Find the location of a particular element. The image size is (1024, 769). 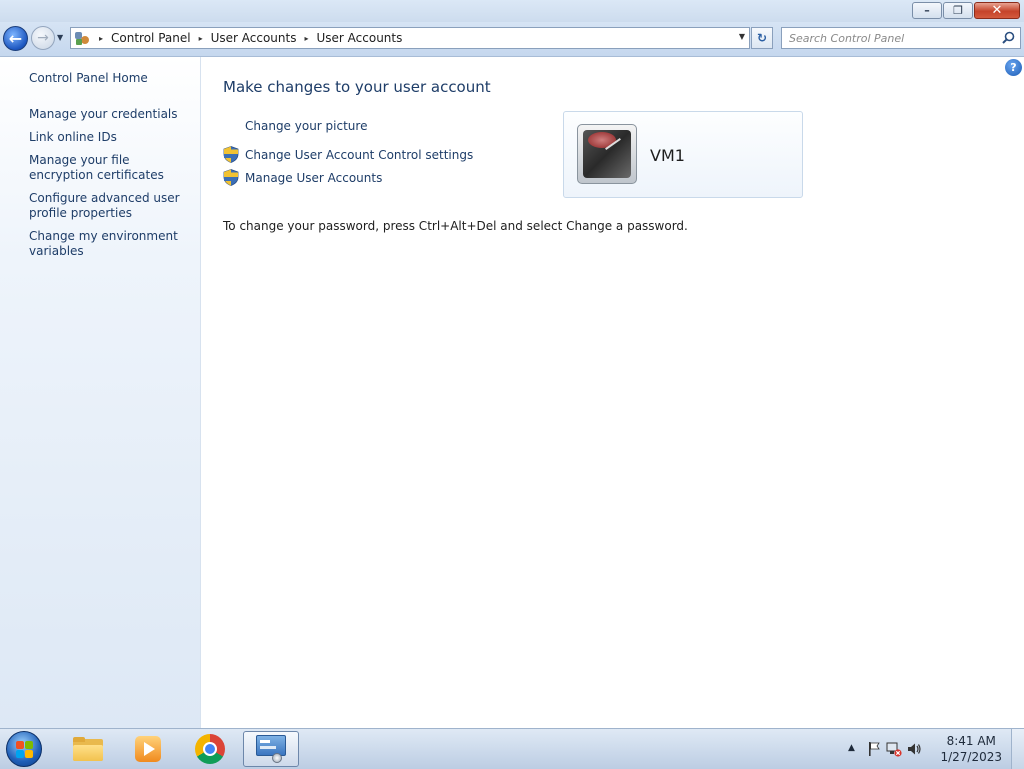

control-panel-home-link: Control Panel Home is located at coordinates (88, 78).